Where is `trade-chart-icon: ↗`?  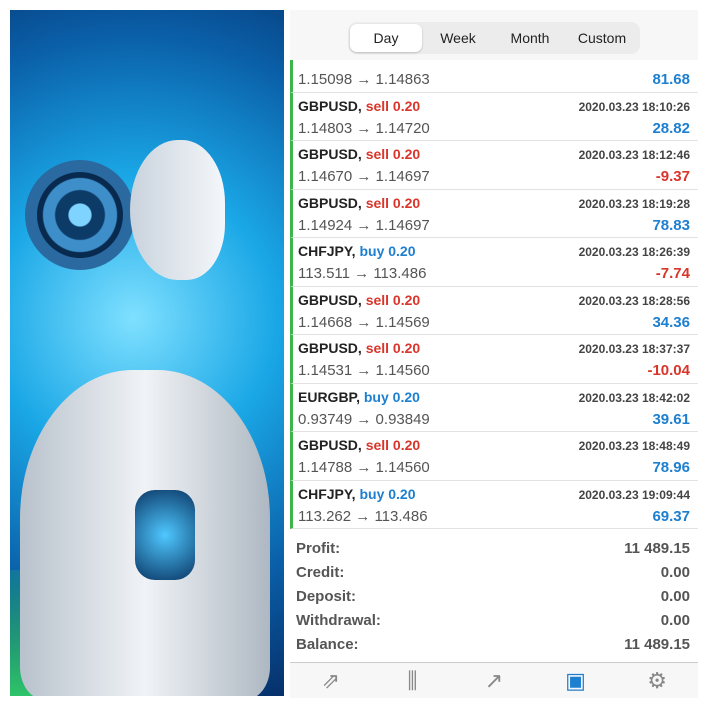 trade-chart-icon: ↗ is located at coordinates (494, 681).